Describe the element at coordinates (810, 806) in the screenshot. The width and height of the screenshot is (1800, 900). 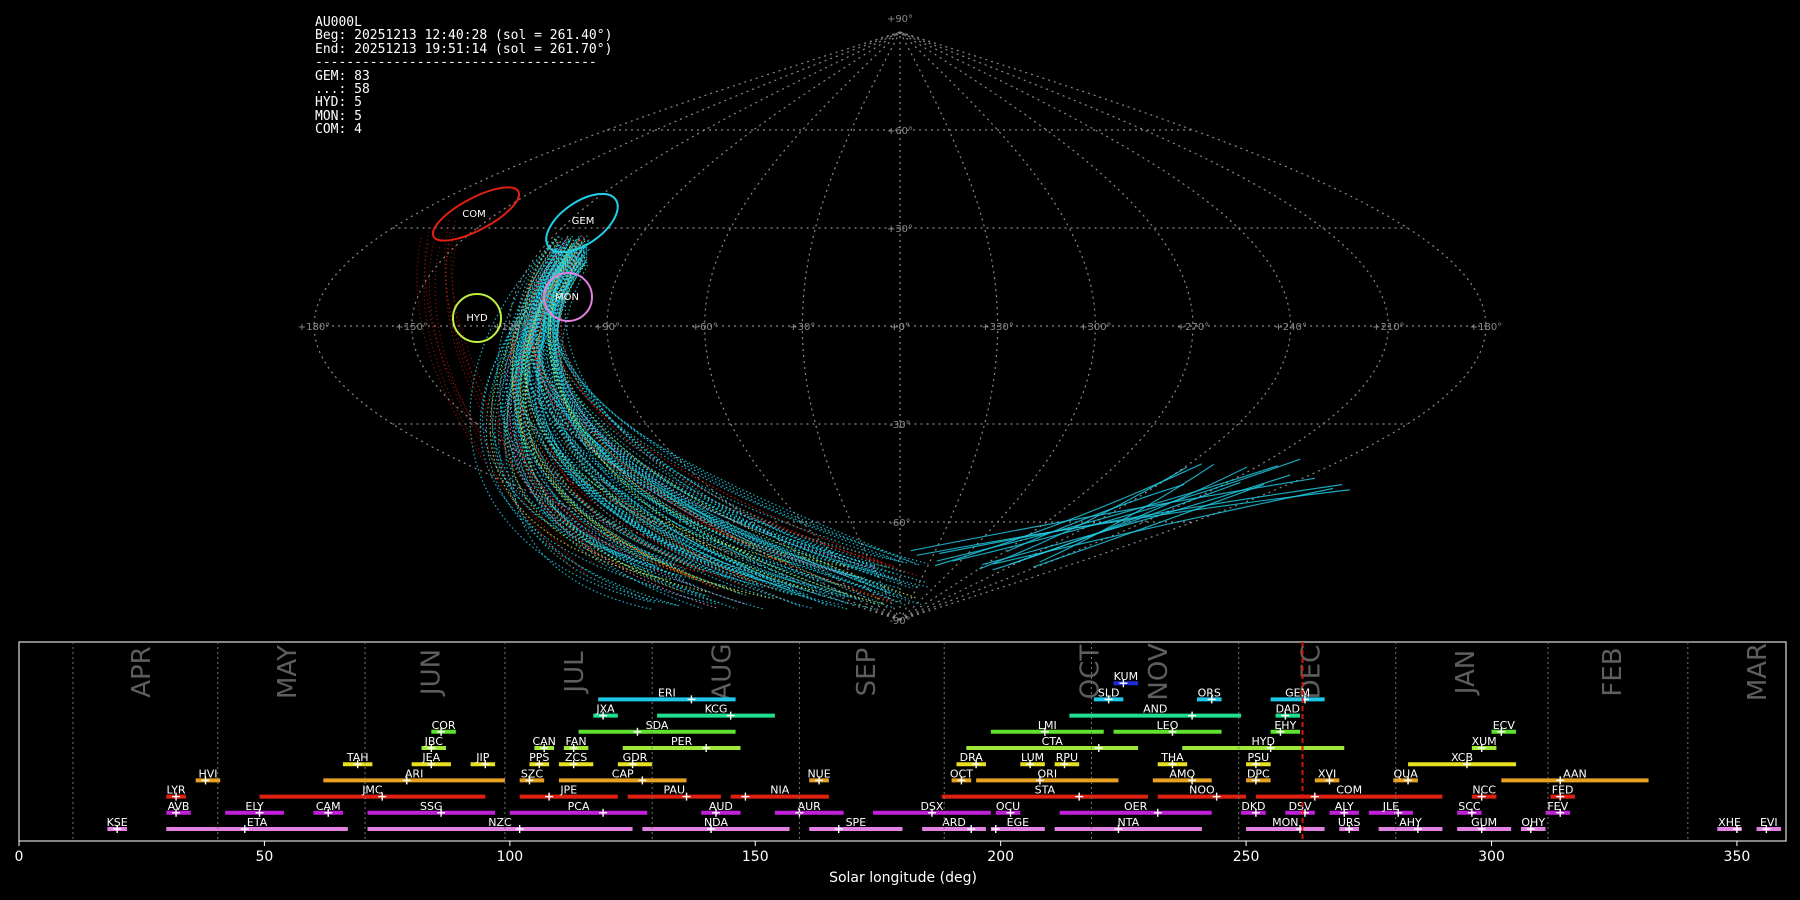
I see `shower-label-aur: AUR` at that location.